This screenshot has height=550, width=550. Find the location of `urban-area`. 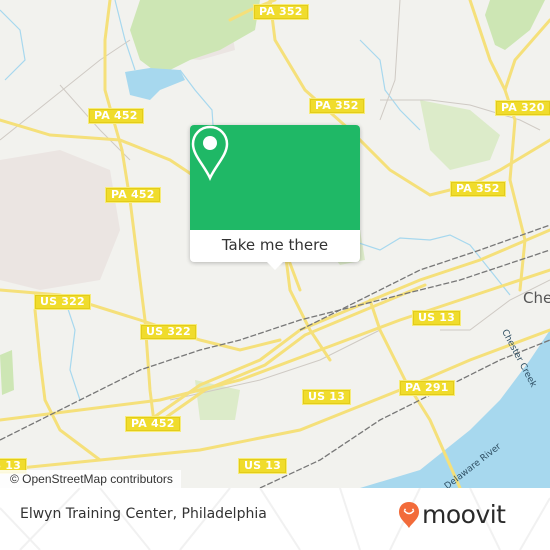

urban-area is located at coordinates (60, 220).